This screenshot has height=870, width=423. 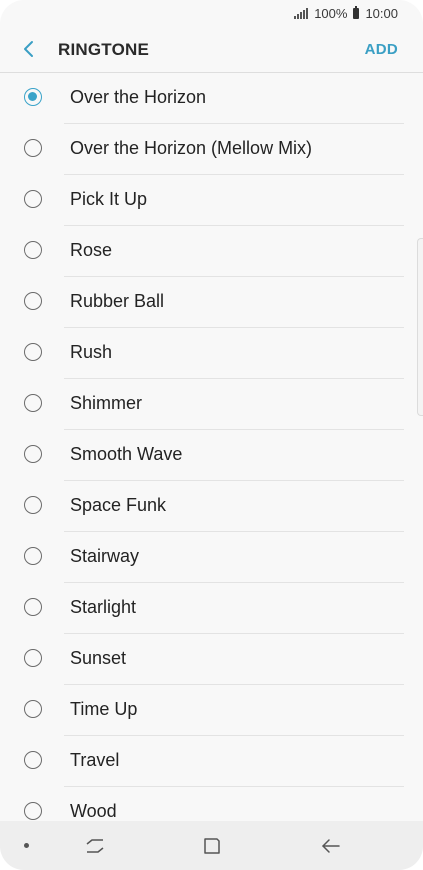 I want to click on ringtone-label: Shimmer, so click(x=106, y=403).